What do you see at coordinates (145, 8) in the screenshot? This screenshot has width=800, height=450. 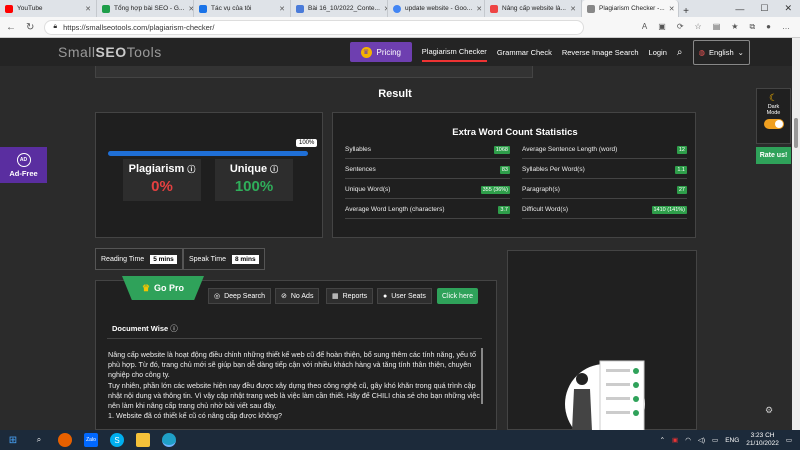 I see `browser-tab: Tổng hợp bài SEO - G... ✕` at bounding box center [145, 8].